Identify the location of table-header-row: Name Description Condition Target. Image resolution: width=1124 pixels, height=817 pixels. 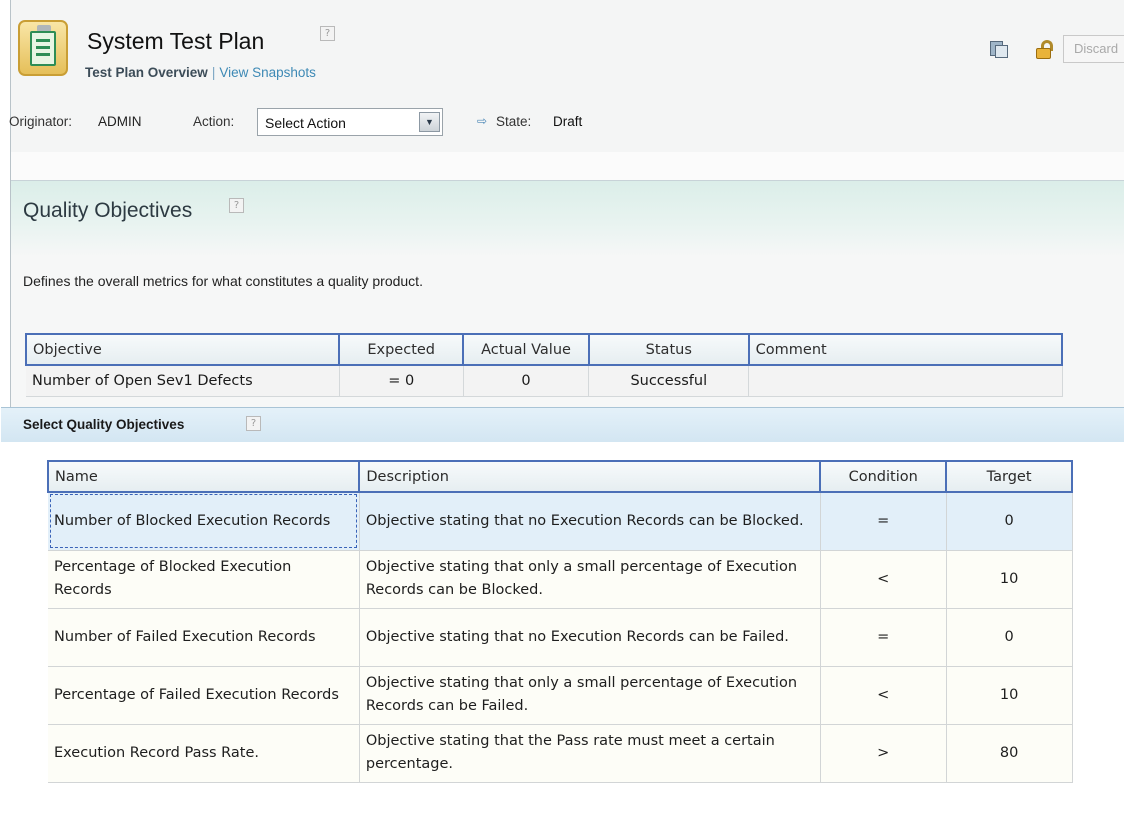
(559, 476).